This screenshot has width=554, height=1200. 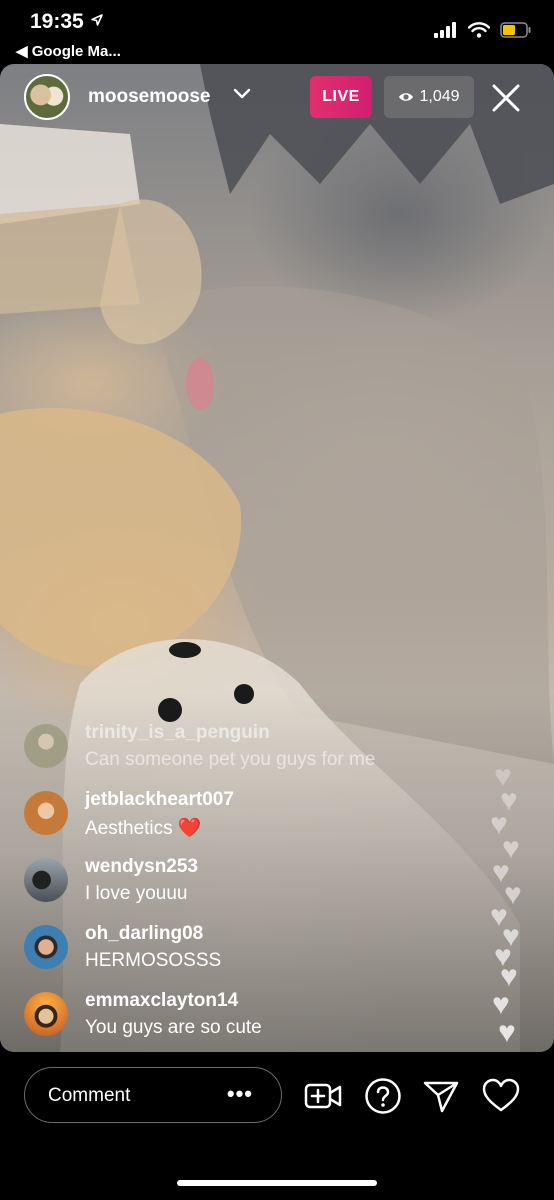 I want to click on live-badge: LIVE, so click(x=341, y=97).